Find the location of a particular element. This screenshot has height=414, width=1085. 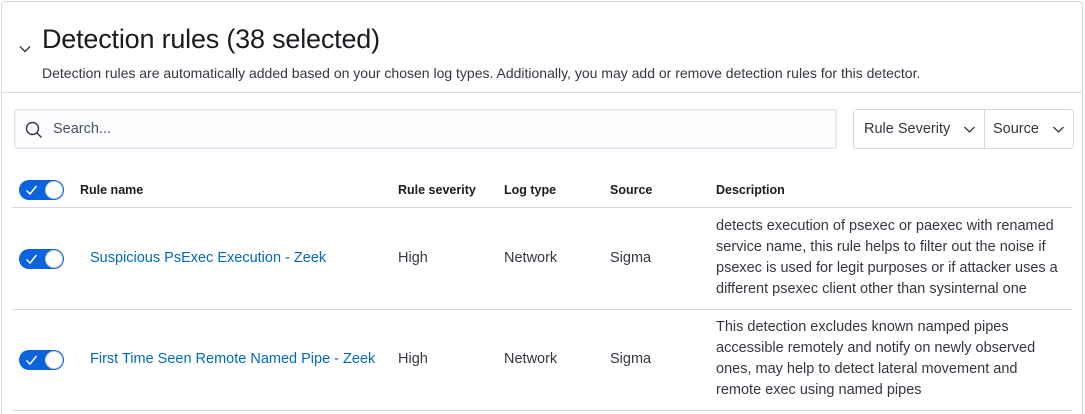

search-box is located at coordinates (425, 129).